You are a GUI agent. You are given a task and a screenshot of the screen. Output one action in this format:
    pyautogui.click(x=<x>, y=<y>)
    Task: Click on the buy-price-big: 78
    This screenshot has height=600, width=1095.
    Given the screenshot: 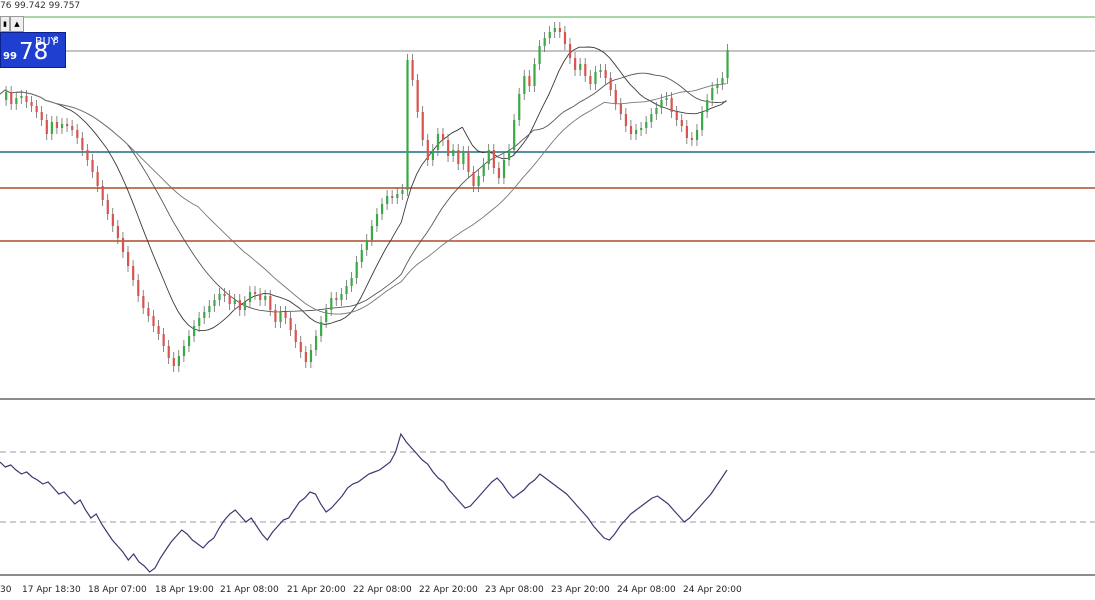 What is the action you would take?
    pyautogui.click(x=34, y=52)
    